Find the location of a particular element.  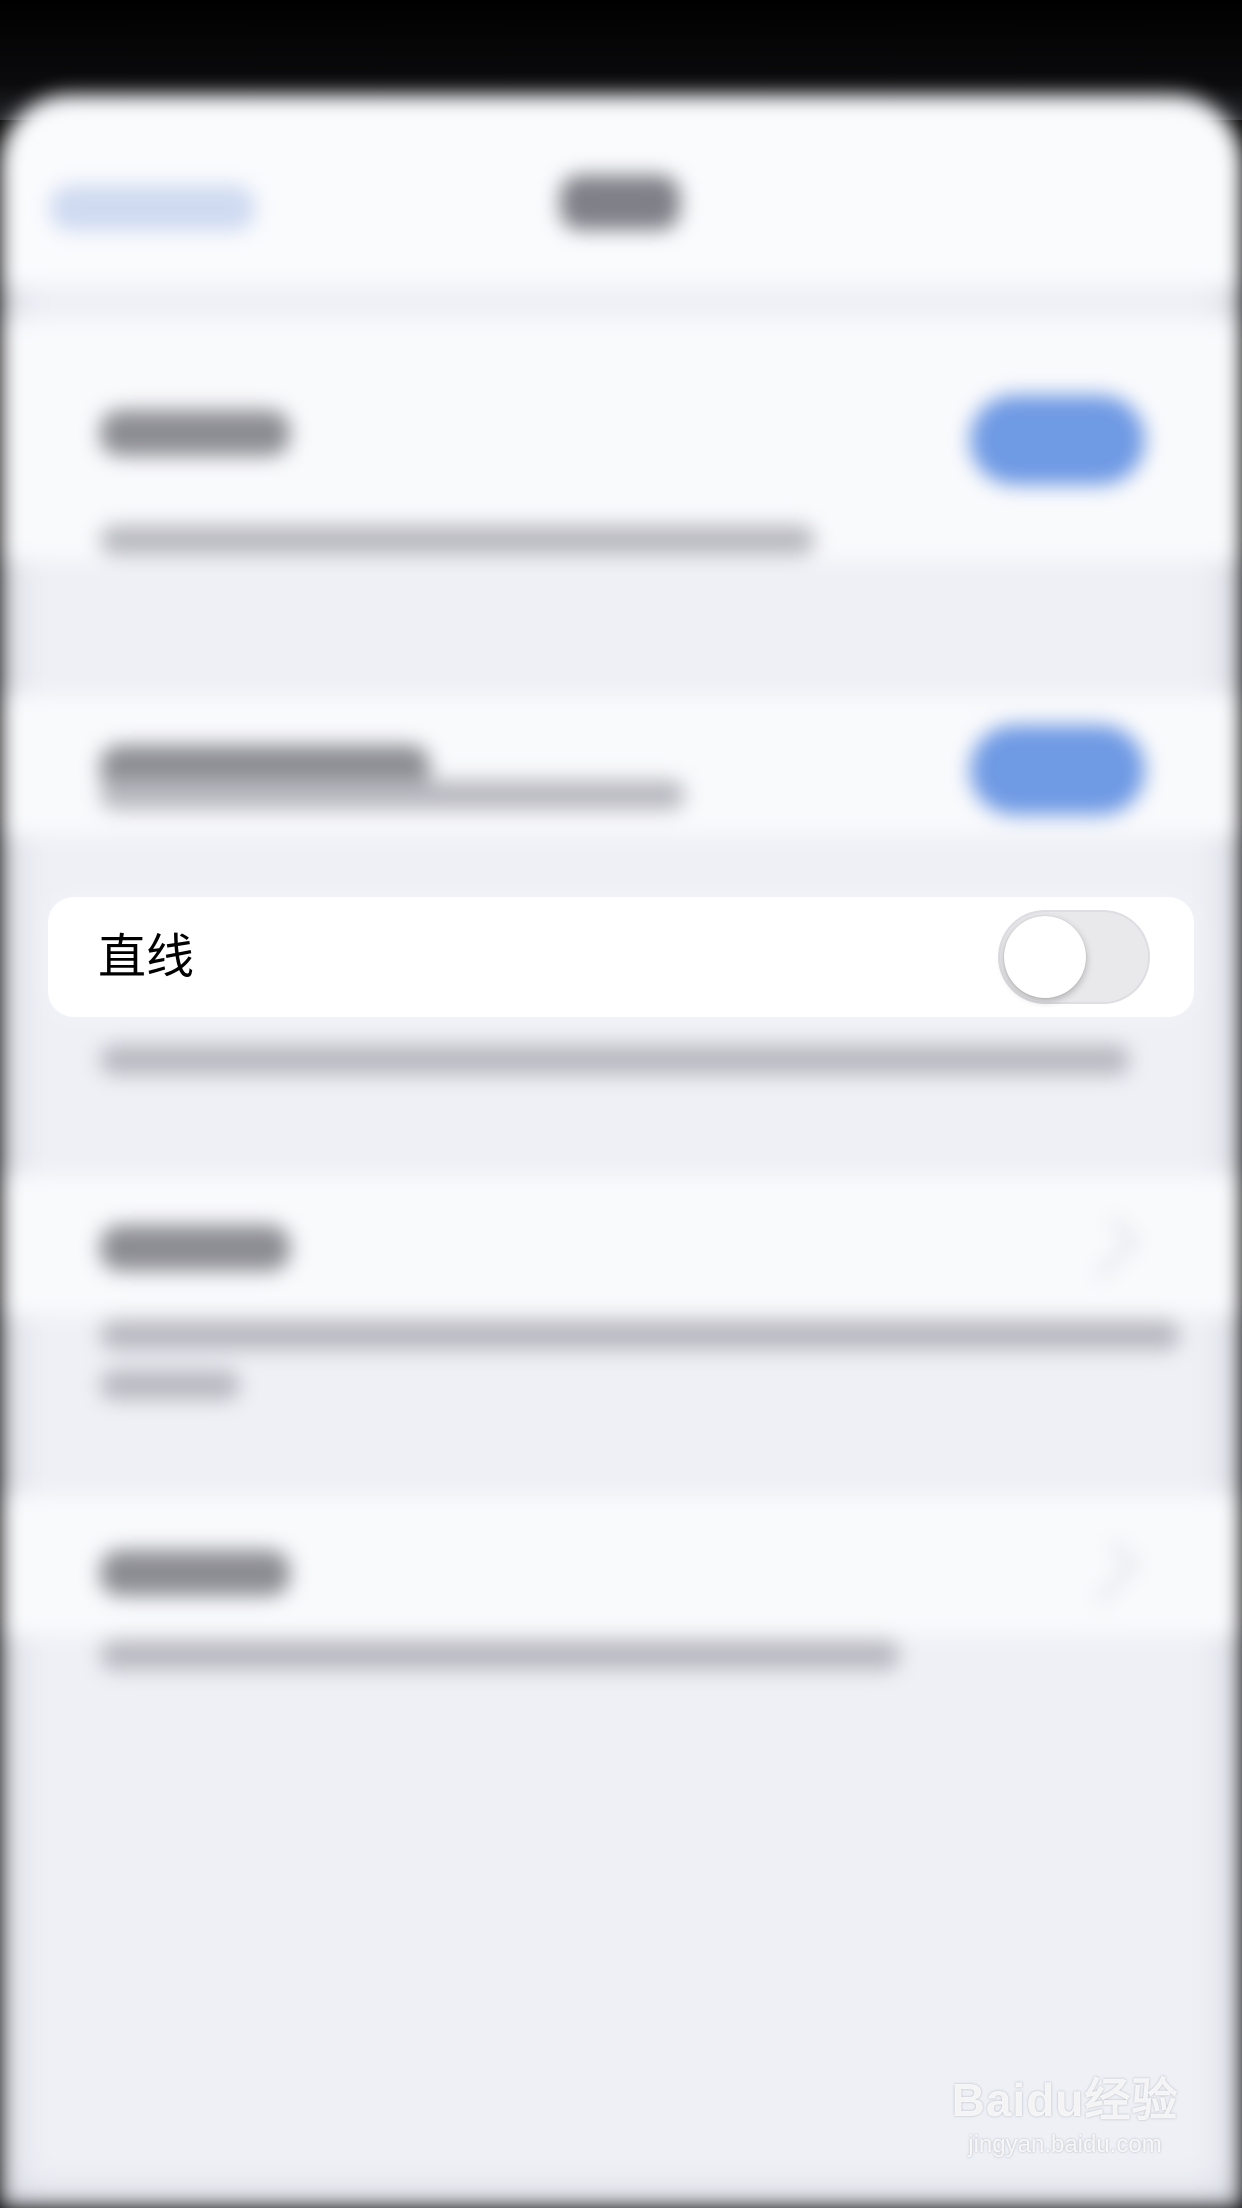

toggle-knob is located at coordinates (1045, 957).